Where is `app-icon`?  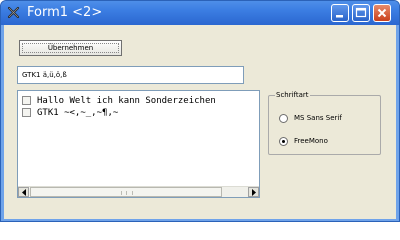
app-icon is located at coordinates (13, 12).